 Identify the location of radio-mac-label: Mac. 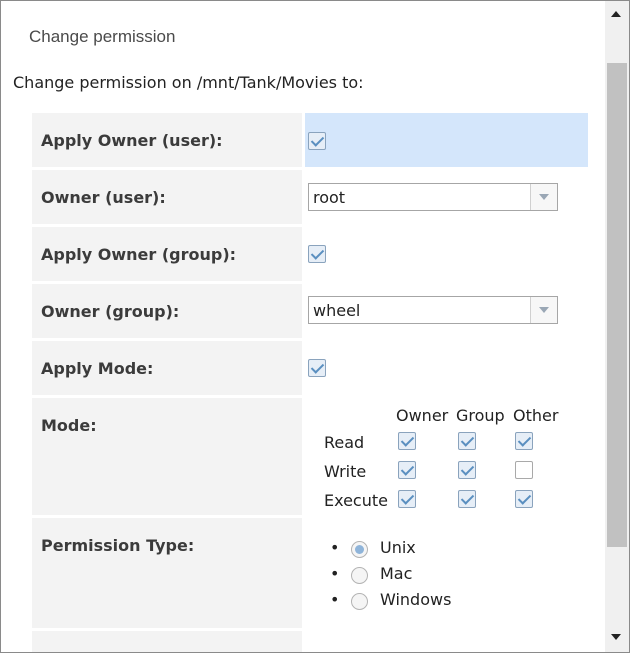
(396, 573).